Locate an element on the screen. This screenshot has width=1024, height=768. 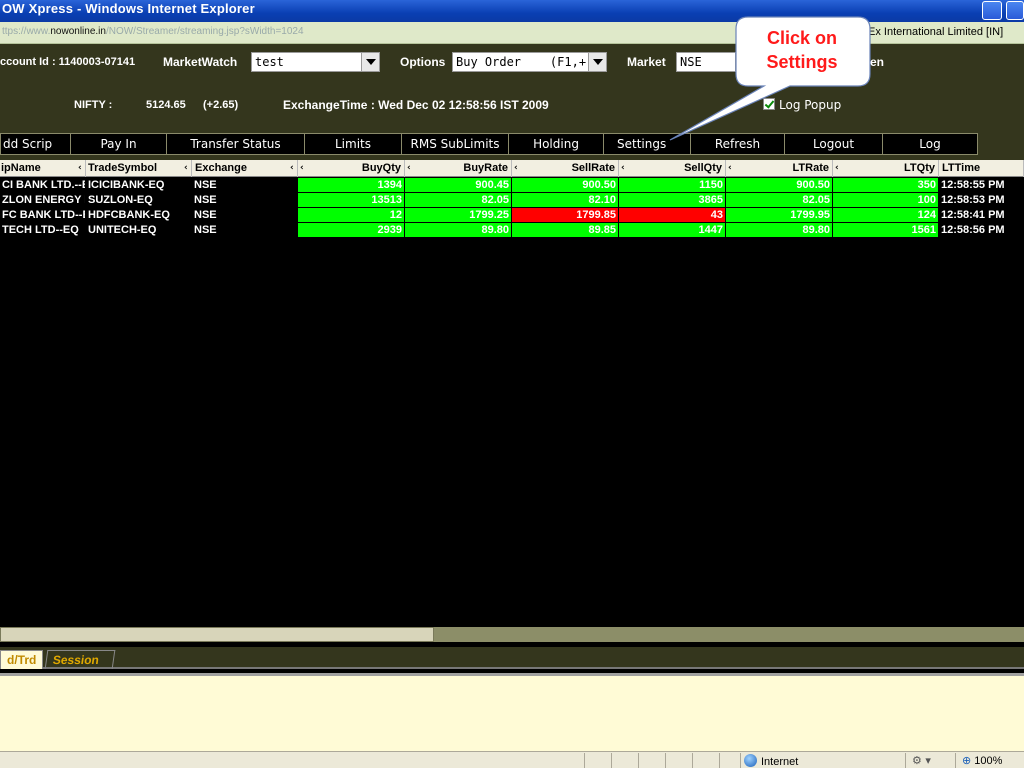
callout-line-2: Settings is located at coordinates (802, 62).